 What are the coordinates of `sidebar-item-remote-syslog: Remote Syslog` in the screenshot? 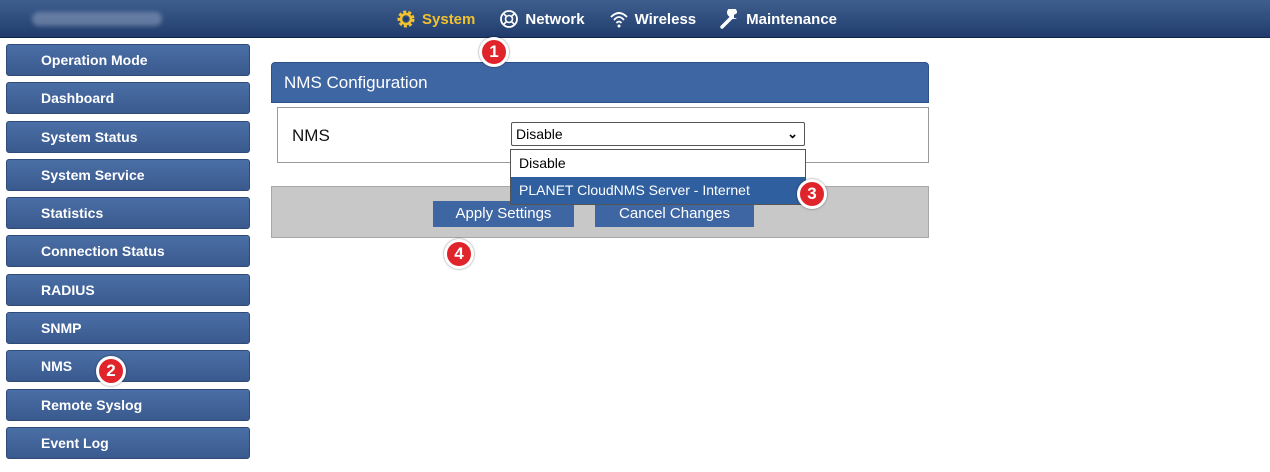 It's located at (128, 404).